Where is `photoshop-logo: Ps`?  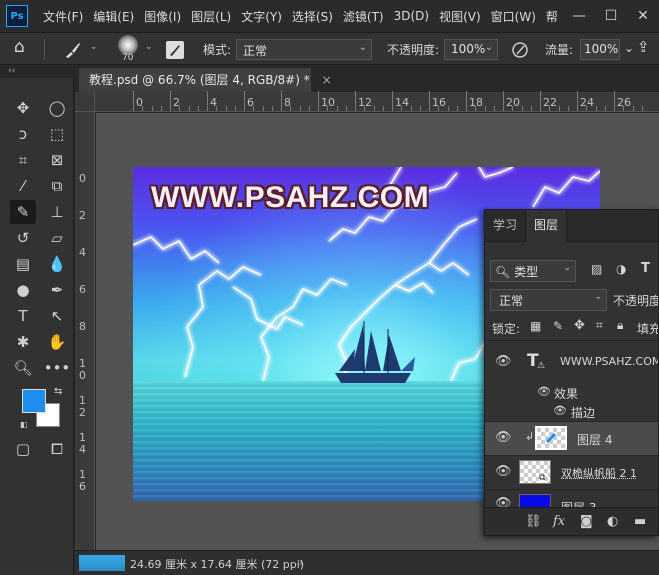 photoshop-logo: Ps is located at coordinates (17, 16).